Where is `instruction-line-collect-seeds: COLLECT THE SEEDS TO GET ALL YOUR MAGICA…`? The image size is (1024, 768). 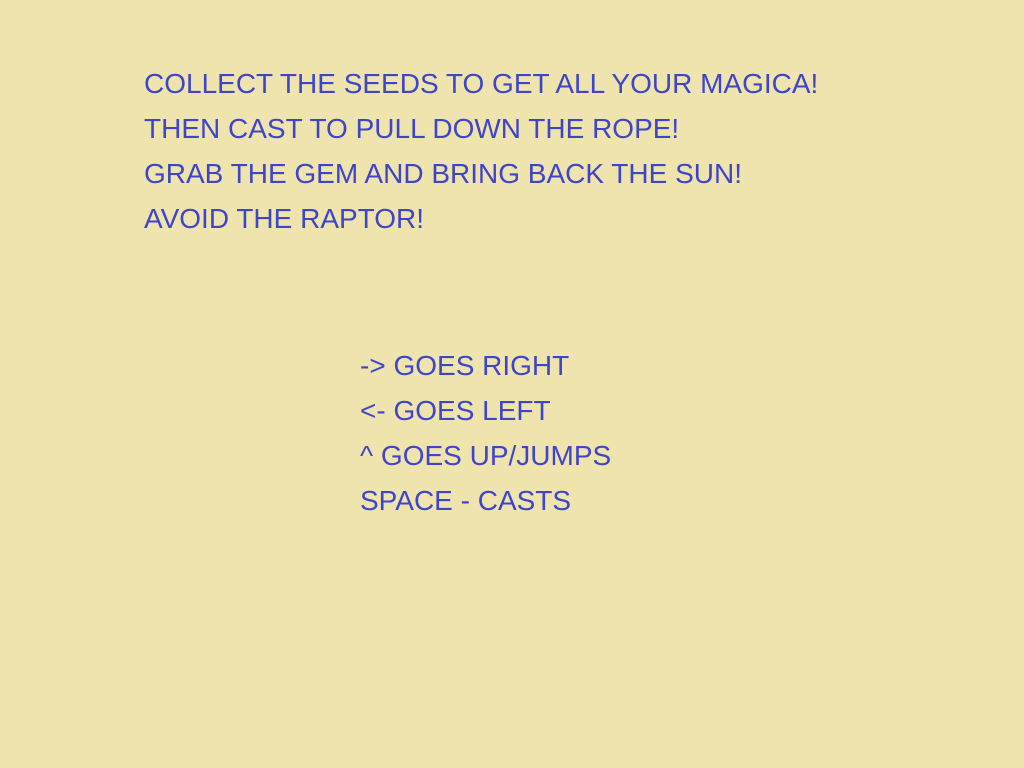 instruction-line-collect-seeds: COLLECT THE SEEDS TO GET ALL YOUR MAGICA… is located at coordinates (481, 83).